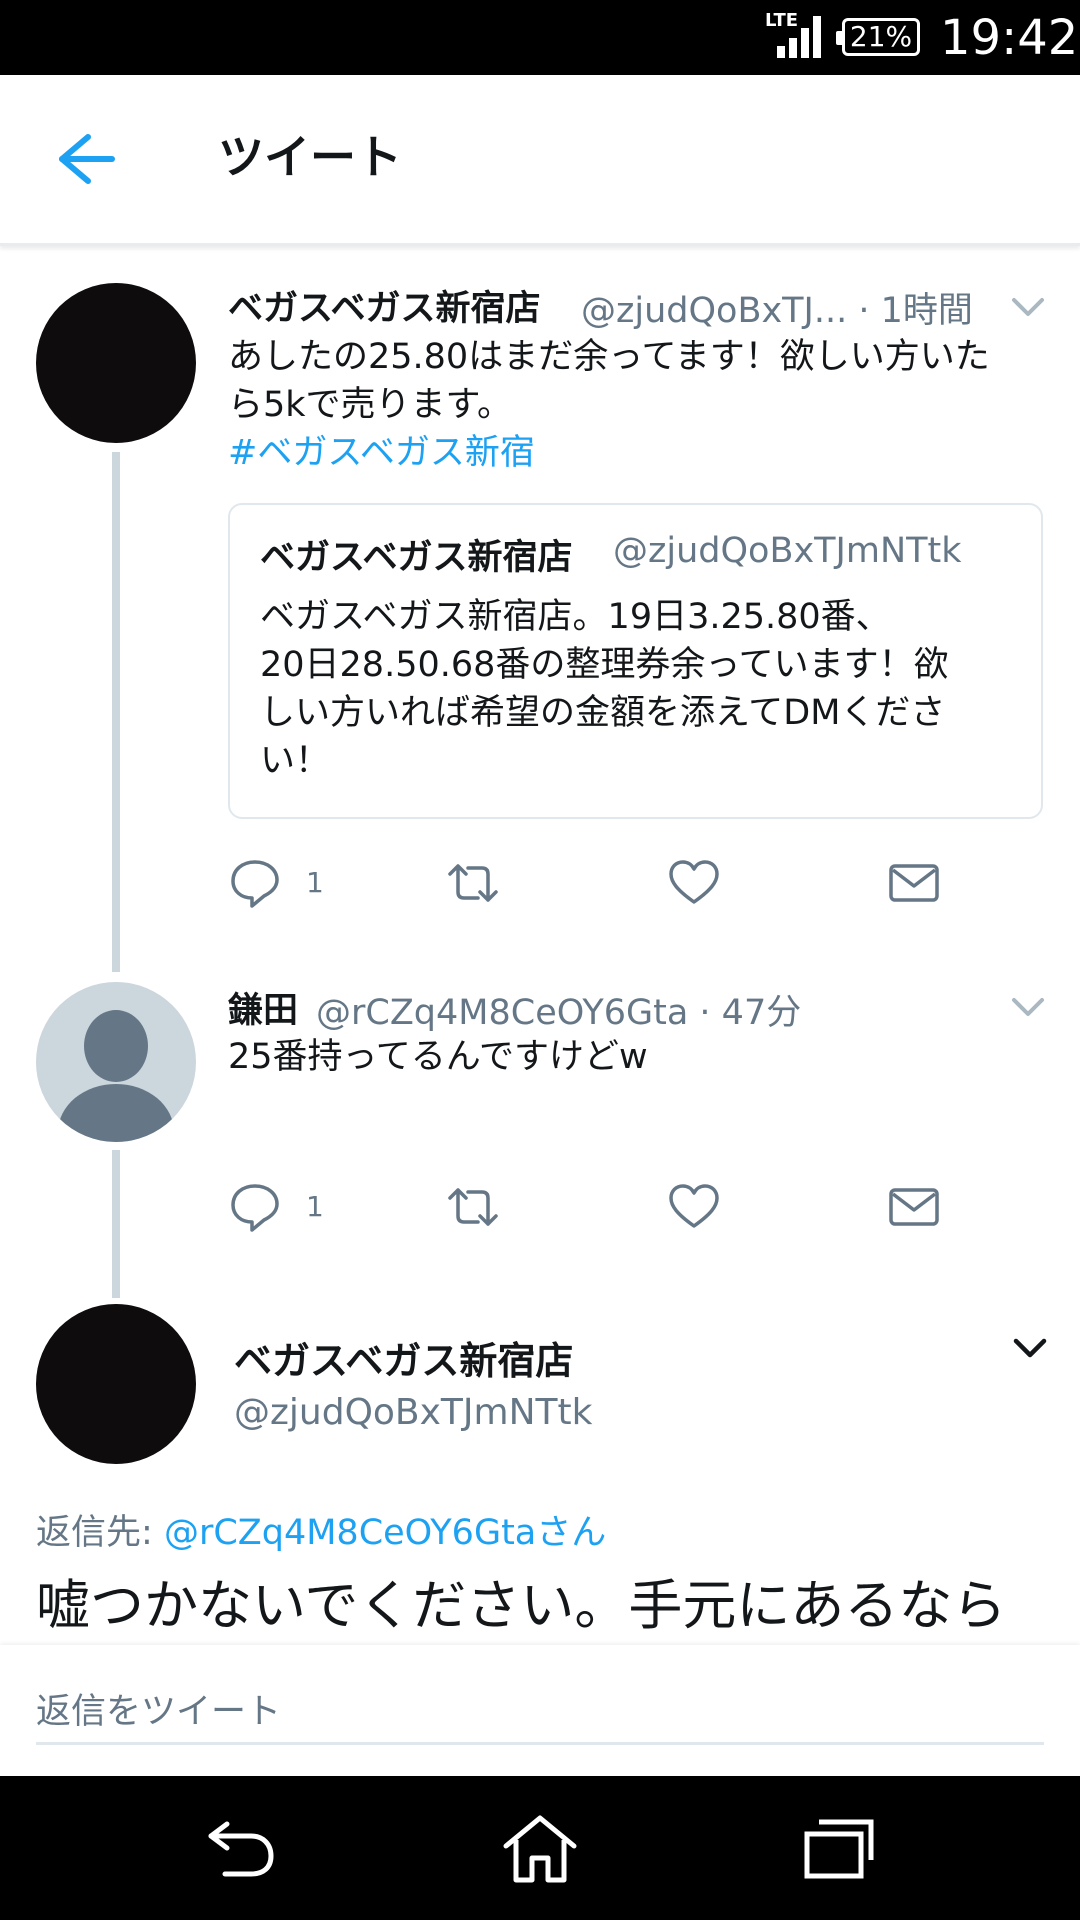 The height and width of the screenshot is (1920, 1080). I want to click on tweet-author-name: 鎌田, so click(263, 1007).